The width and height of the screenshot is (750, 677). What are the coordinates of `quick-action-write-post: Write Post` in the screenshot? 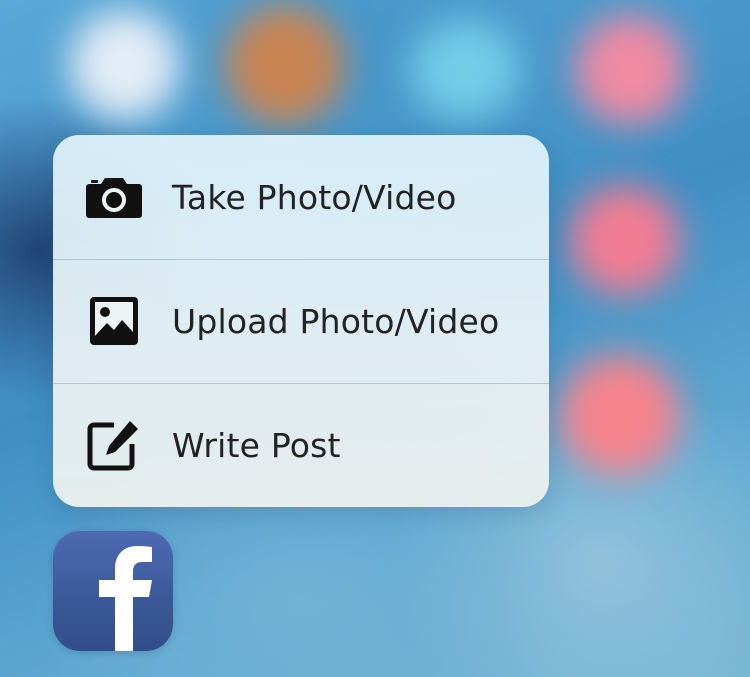 It's located at (301, 445).